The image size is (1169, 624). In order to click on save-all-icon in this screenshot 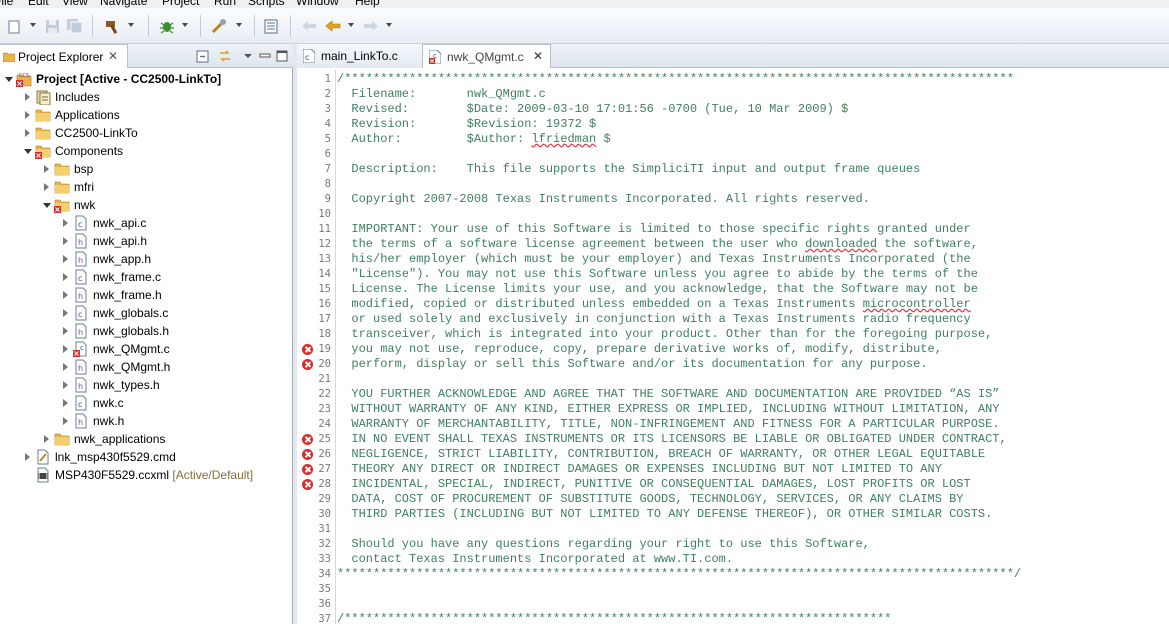, I will do `click(75, 26)`.